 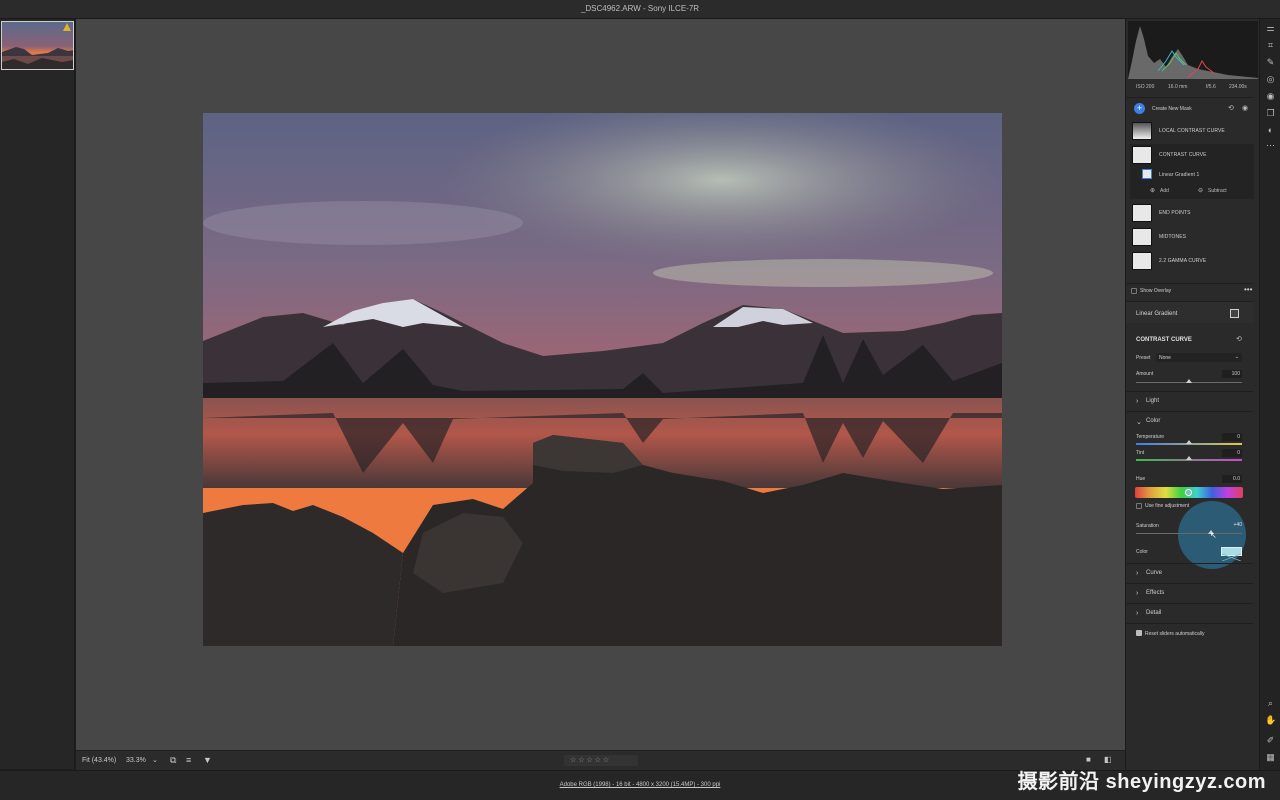 I want to click on snapshots-icon: ❐, so click(x=1270, y=113).